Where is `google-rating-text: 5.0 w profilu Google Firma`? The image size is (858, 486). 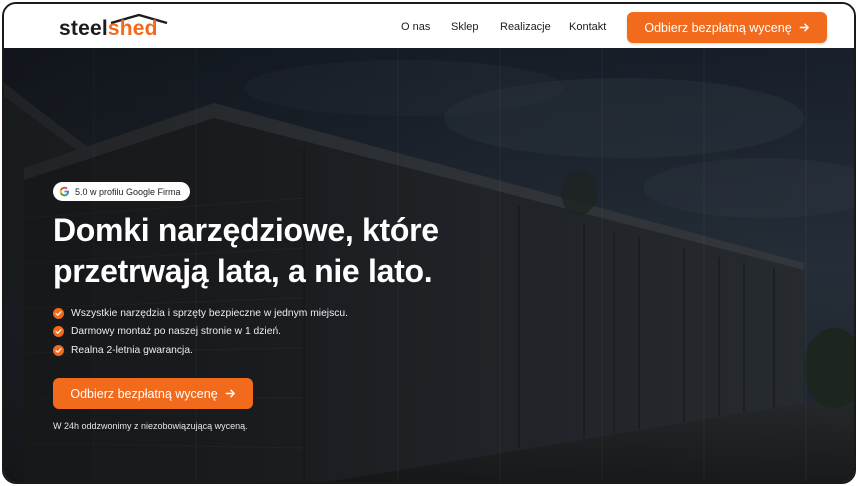
google-rating-text: 5.0 w profilu Google Firma is located at coordinates (128, 191).